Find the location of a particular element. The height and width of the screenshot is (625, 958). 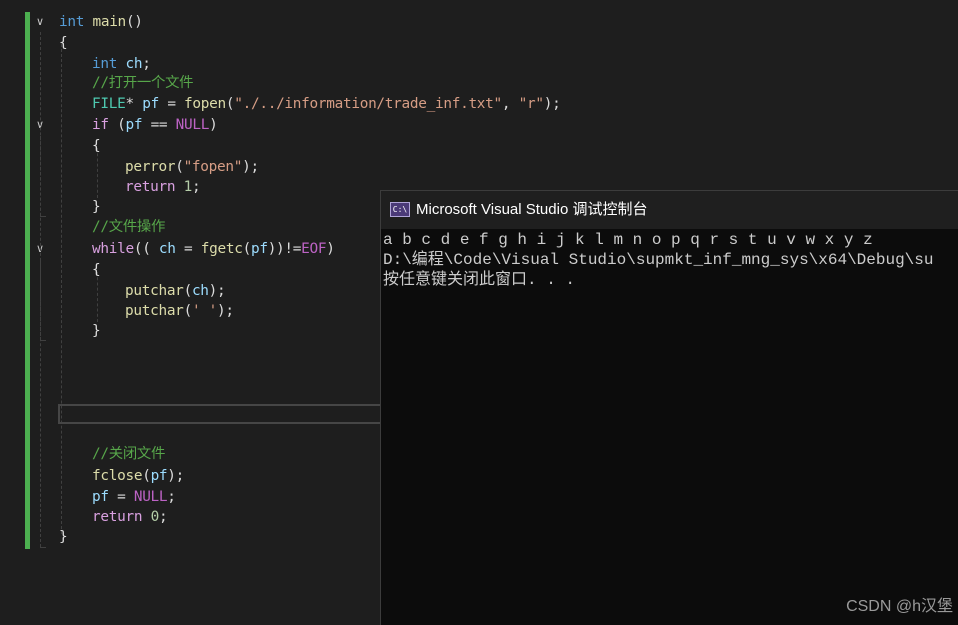

outline-guide-while is located at coordinates (40, 300).